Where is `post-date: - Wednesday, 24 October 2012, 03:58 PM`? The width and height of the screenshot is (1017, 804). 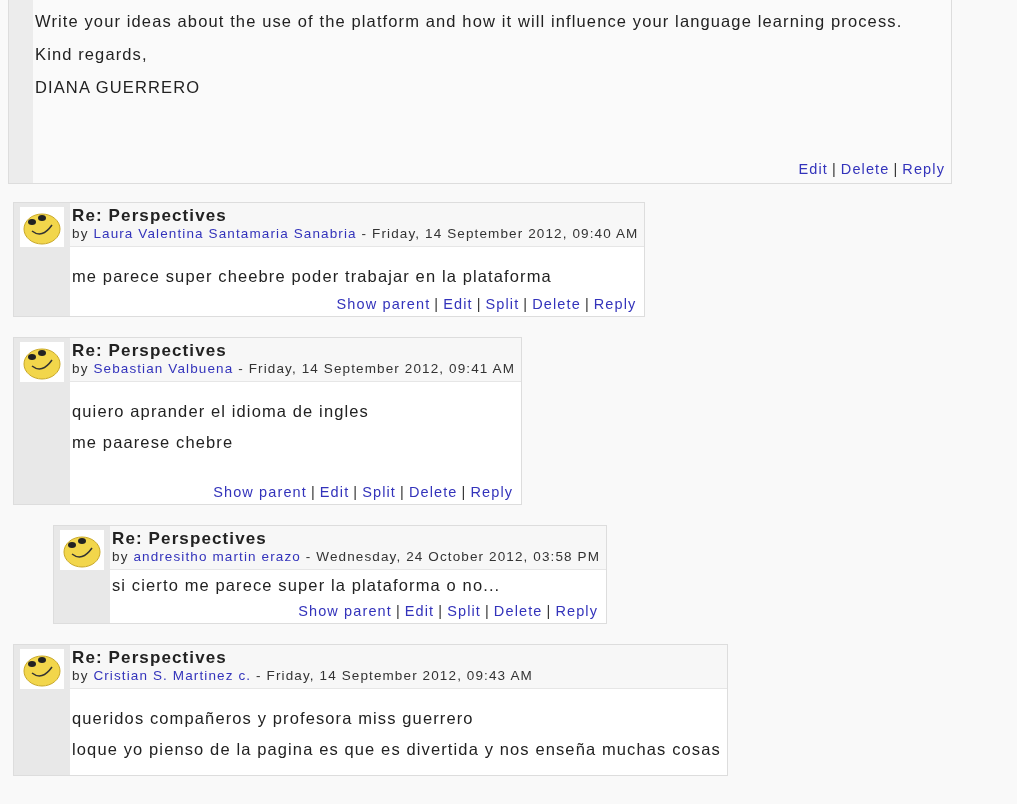 post-date: - Wednesday, 24 October 2012, 03:58 PM is located at coordinates (453, 556).